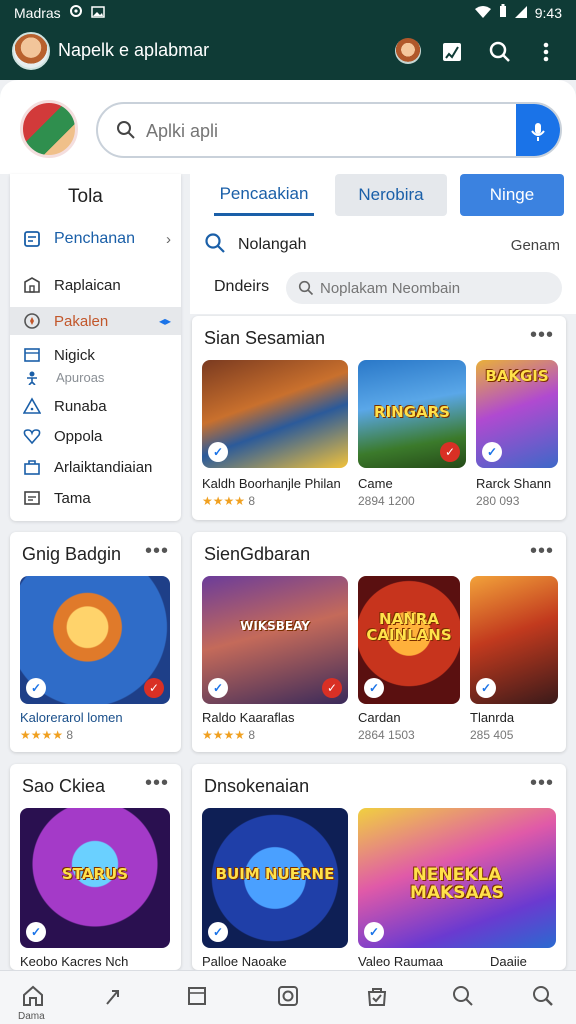 The image size is (576, 1024). I want to click on game-banner: NANRA CAINLANS, so click(409, 626).